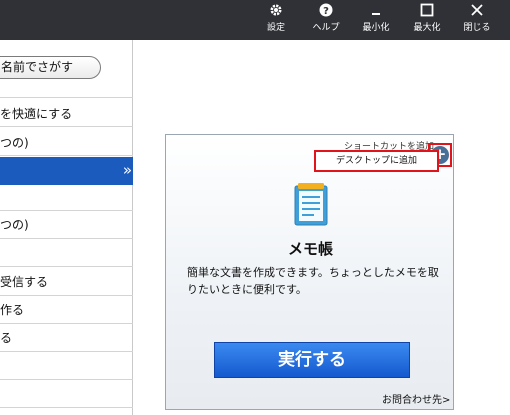  What do you see at coordinates (60, 113) in the screenshot?
I see `list-item: を快適にする` at bounding box center [60, 113].